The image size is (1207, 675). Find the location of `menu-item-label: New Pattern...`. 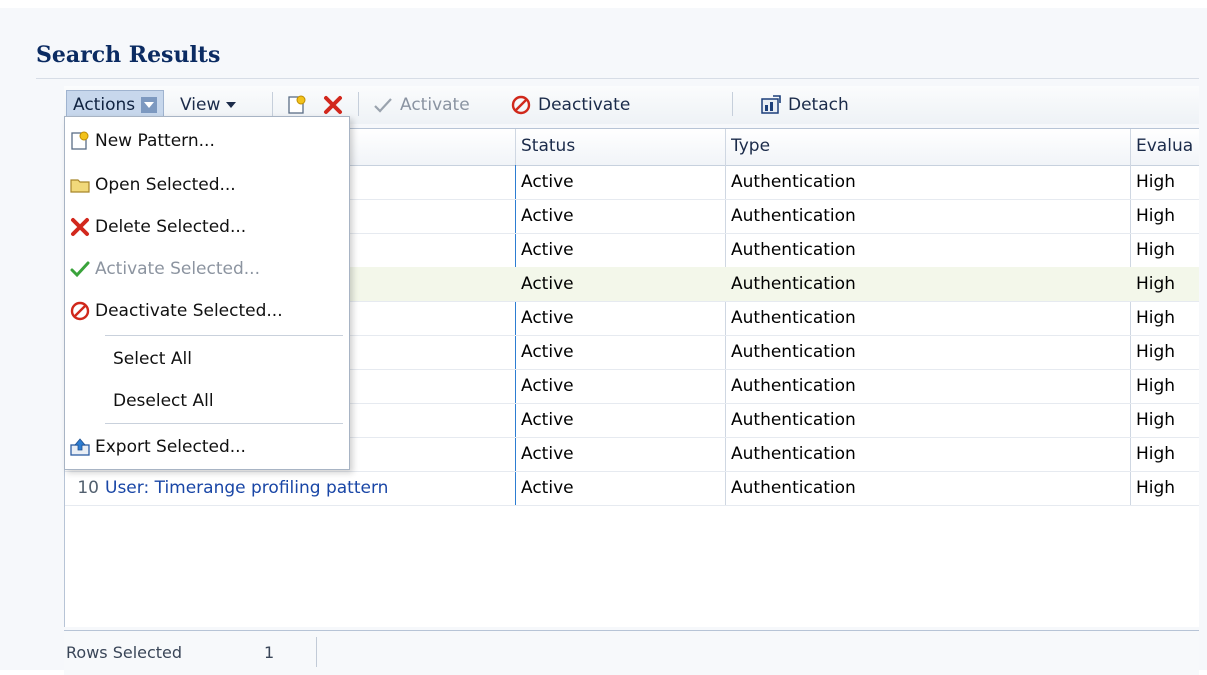

menu-item-label: New Pattern... is located at coordinates (155, 141).